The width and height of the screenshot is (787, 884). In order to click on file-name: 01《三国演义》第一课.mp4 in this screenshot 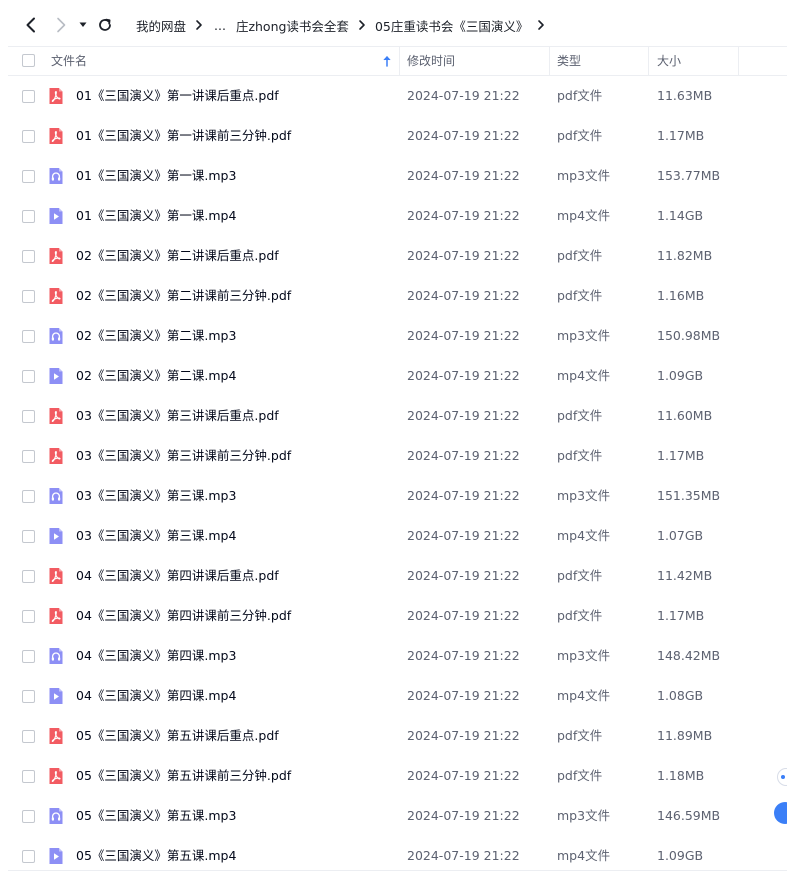, I will do `click(156, 216)`.